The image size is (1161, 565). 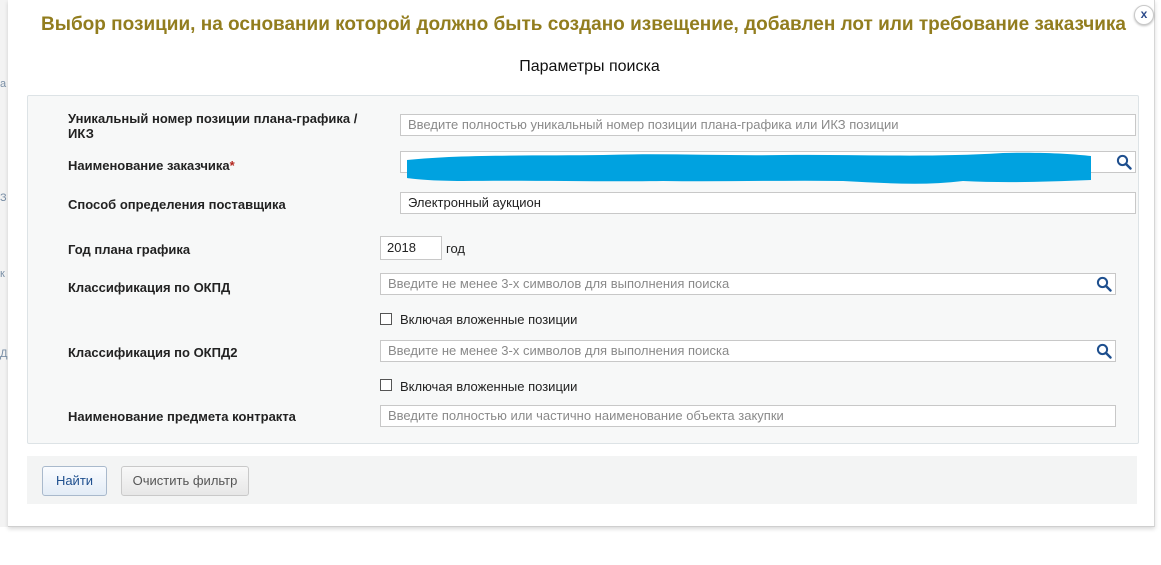 What do you see at coordinates (149, 165) in the screenshot?
I see `customer-name-label-text: Наименование заказчика` at bounding box center [149, 165].